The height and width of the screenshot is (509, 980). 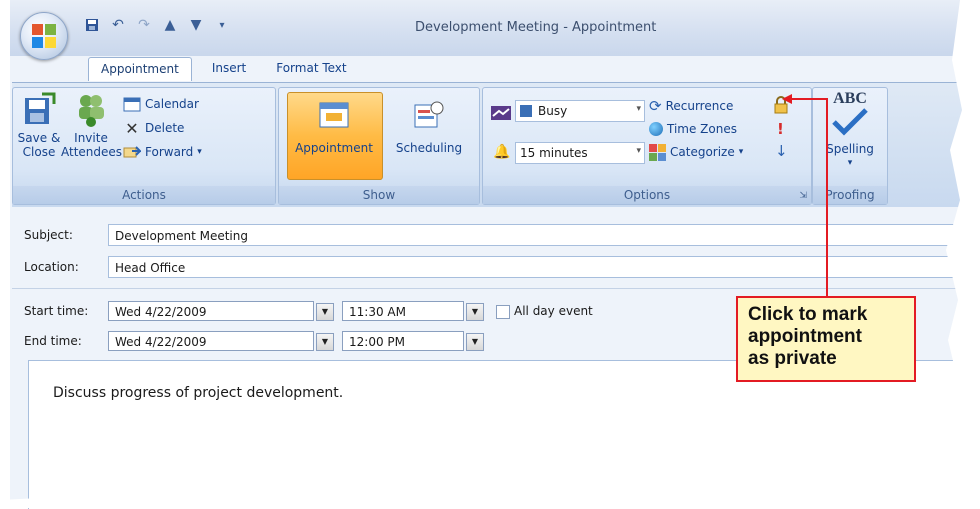 I want to click on invite-attendees-button: Invite Attendees, so click(x=92, y=125).